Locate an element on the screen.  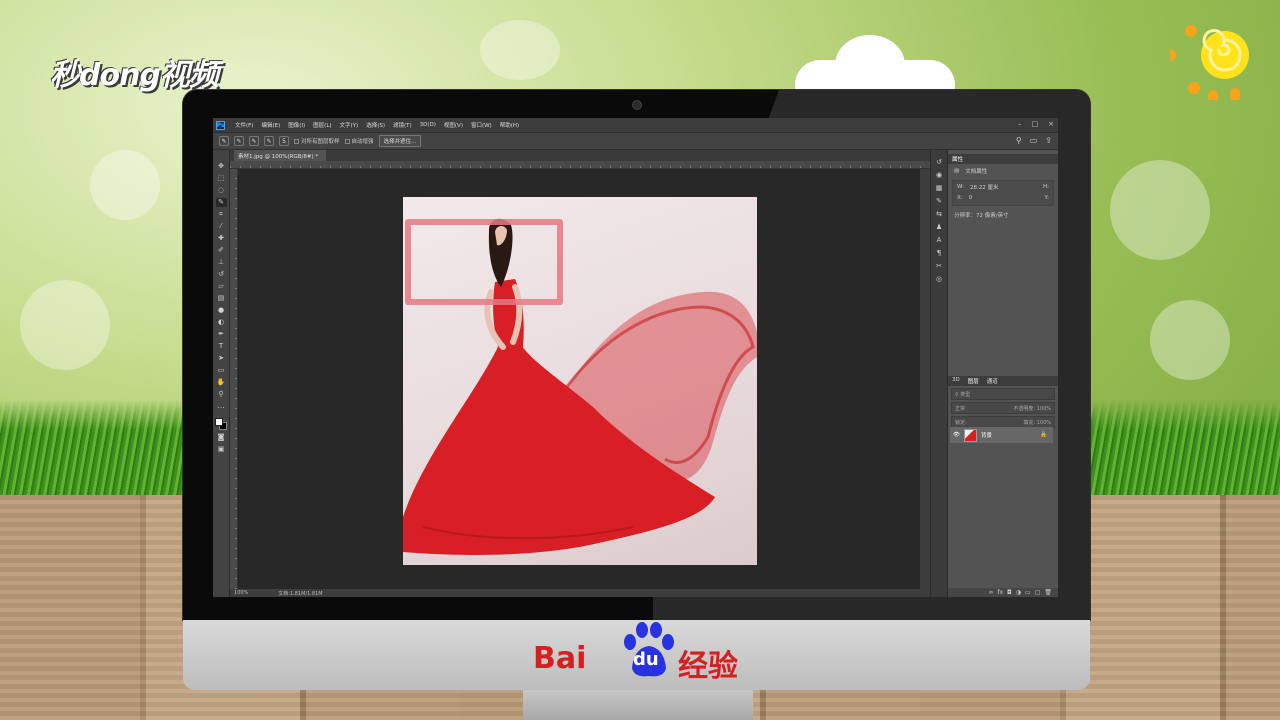
tab-channels: 通道 is located at coordinates (992, 381).